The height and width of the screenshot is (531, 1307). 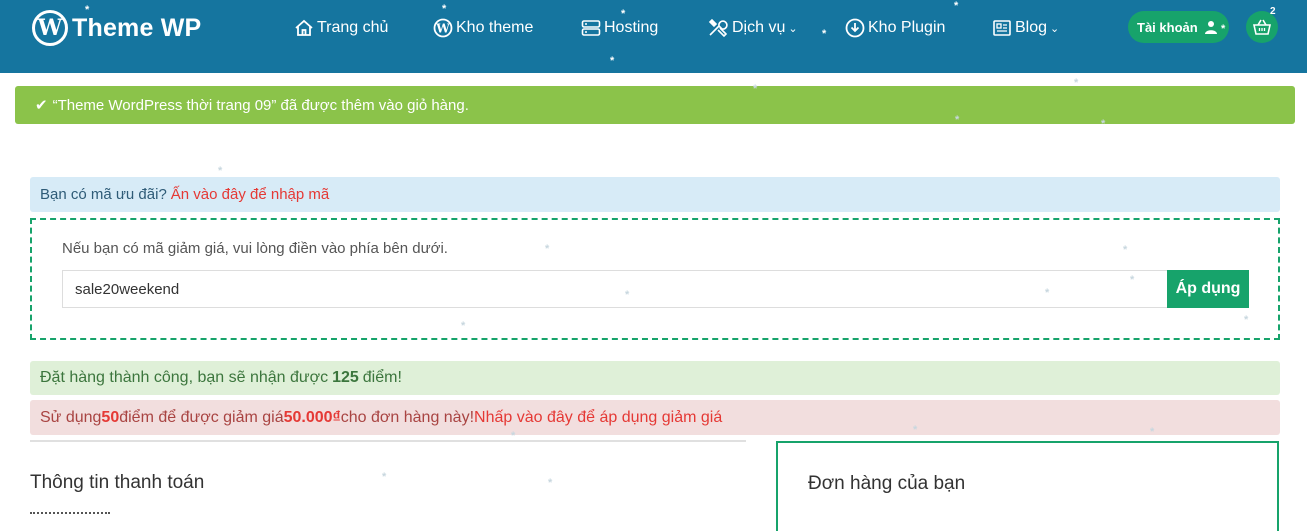 I want to click on wordpress-icon: W, so click(x=443, y=28).